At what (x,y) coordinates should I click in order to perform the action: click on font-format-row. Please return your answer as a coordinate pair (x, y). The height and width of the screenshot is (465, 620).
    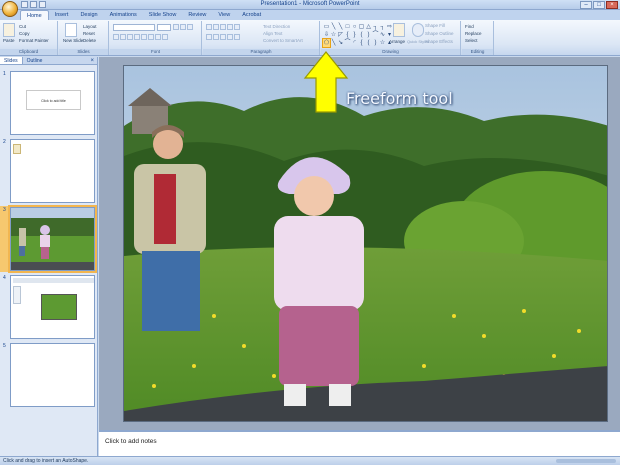
    Looking at the image, I should click on (140, 37).